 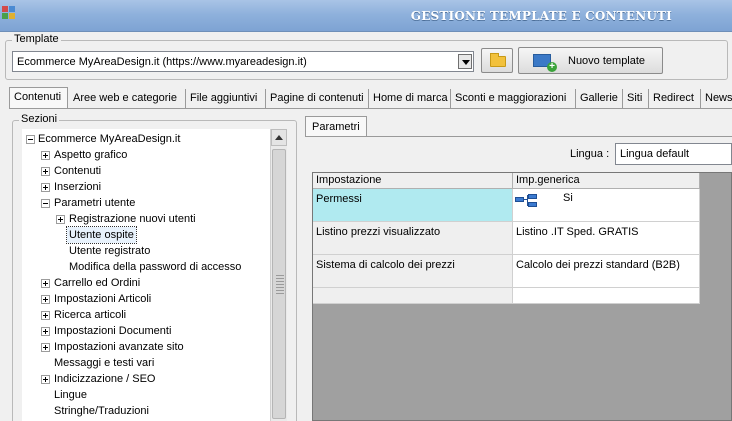 I want to click on table-row-value, so click(x=606, y=296).